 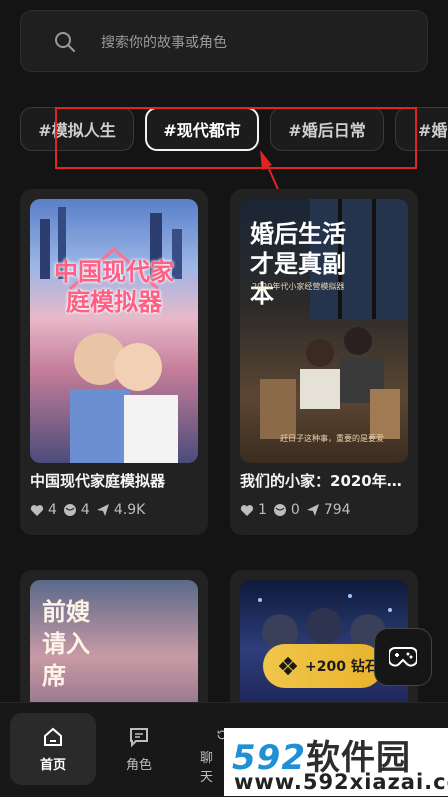 What do you see at coordinates (139, 749) in the screenshot?
I see `nav-roles: 角色` at bounding box center [139, 749].